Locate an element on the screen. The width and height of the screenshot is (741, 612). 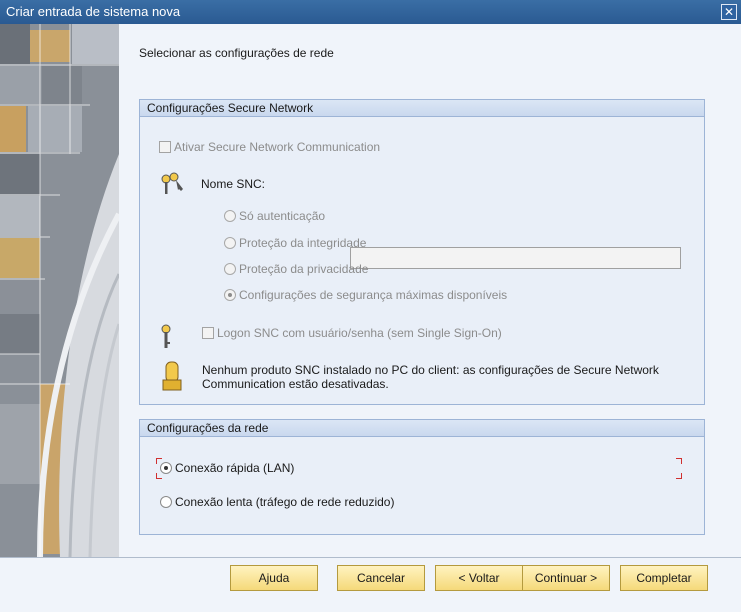
title-bar: Criar entrada de sistema nova ✕ is located at coordinates (370, 12).